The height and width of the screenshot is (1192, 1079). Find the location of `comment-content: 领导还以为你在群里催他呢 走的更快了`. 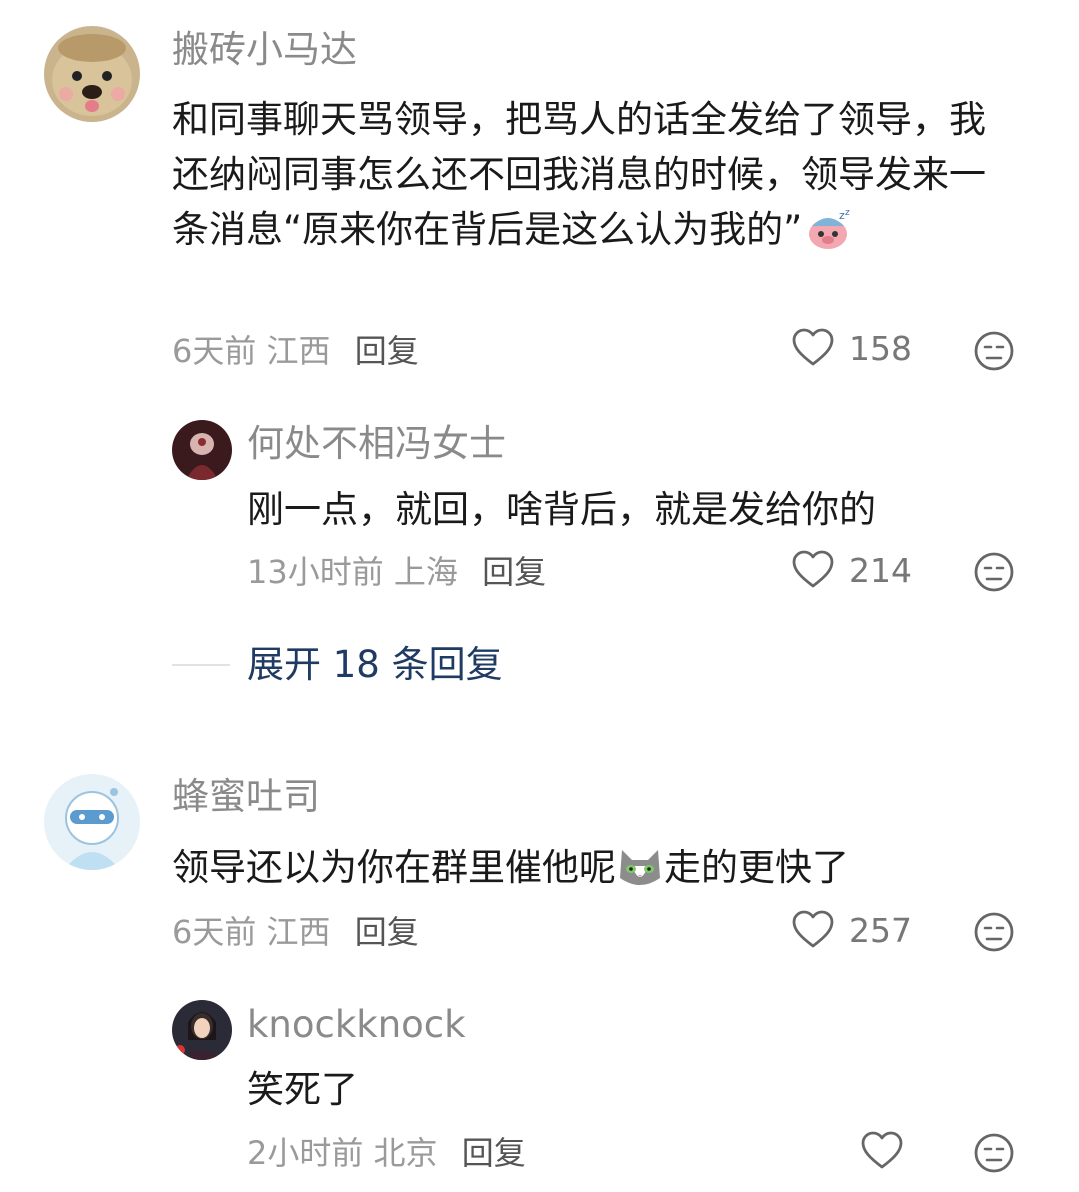

comment-content: 领导还以为你在群里催他呢 走的更快了 is located at coordinates (602, 871).